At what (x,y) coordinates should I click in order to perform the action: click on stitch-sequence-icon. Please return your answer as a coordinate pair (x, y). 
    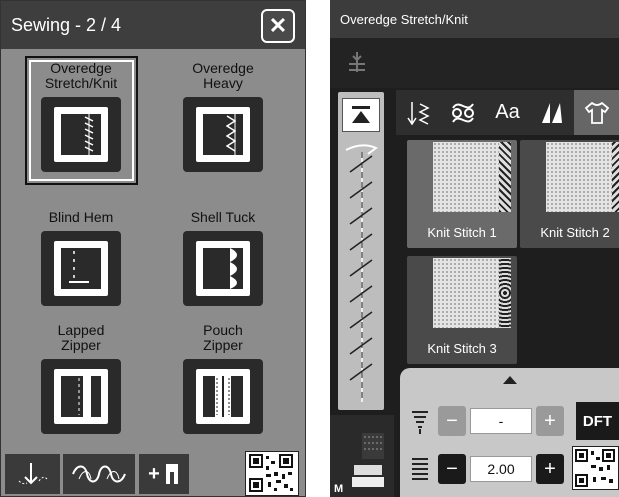
    Looking at the image, I should click on (32, 474).